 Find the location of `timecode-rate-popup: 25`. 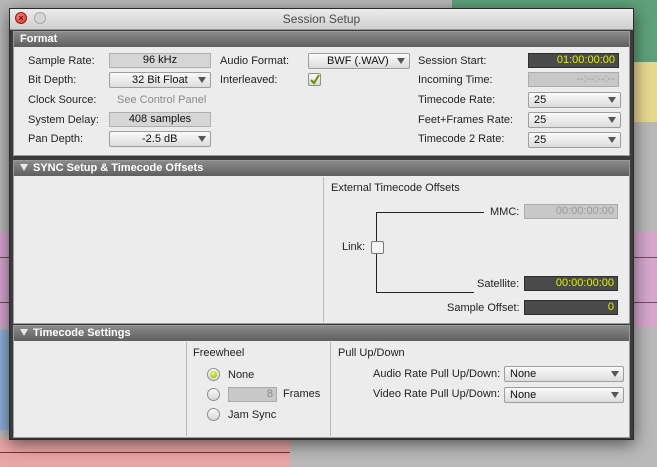

timecode-rate-popup: 25 is located at coordinates (574, 100).